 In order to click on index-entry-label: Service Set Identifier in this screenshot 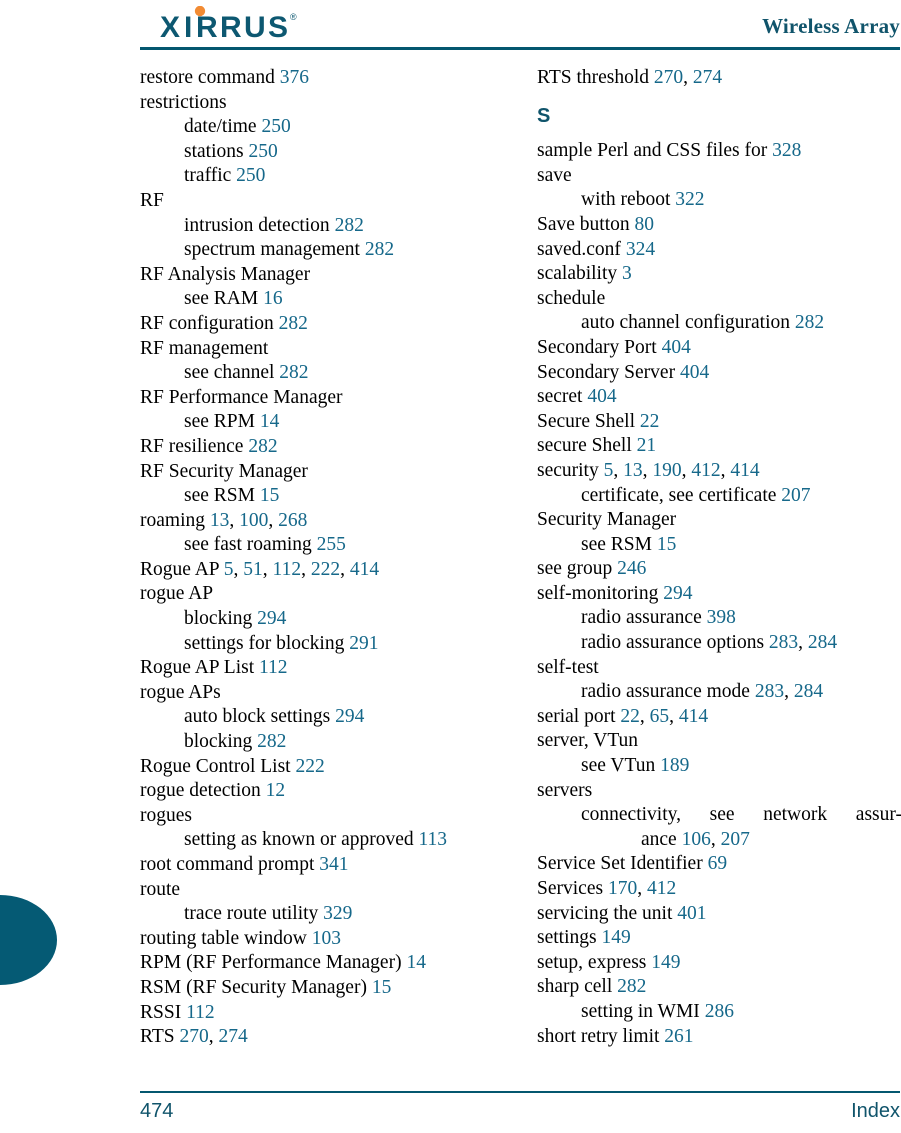, I will do `click(622, 864)`.